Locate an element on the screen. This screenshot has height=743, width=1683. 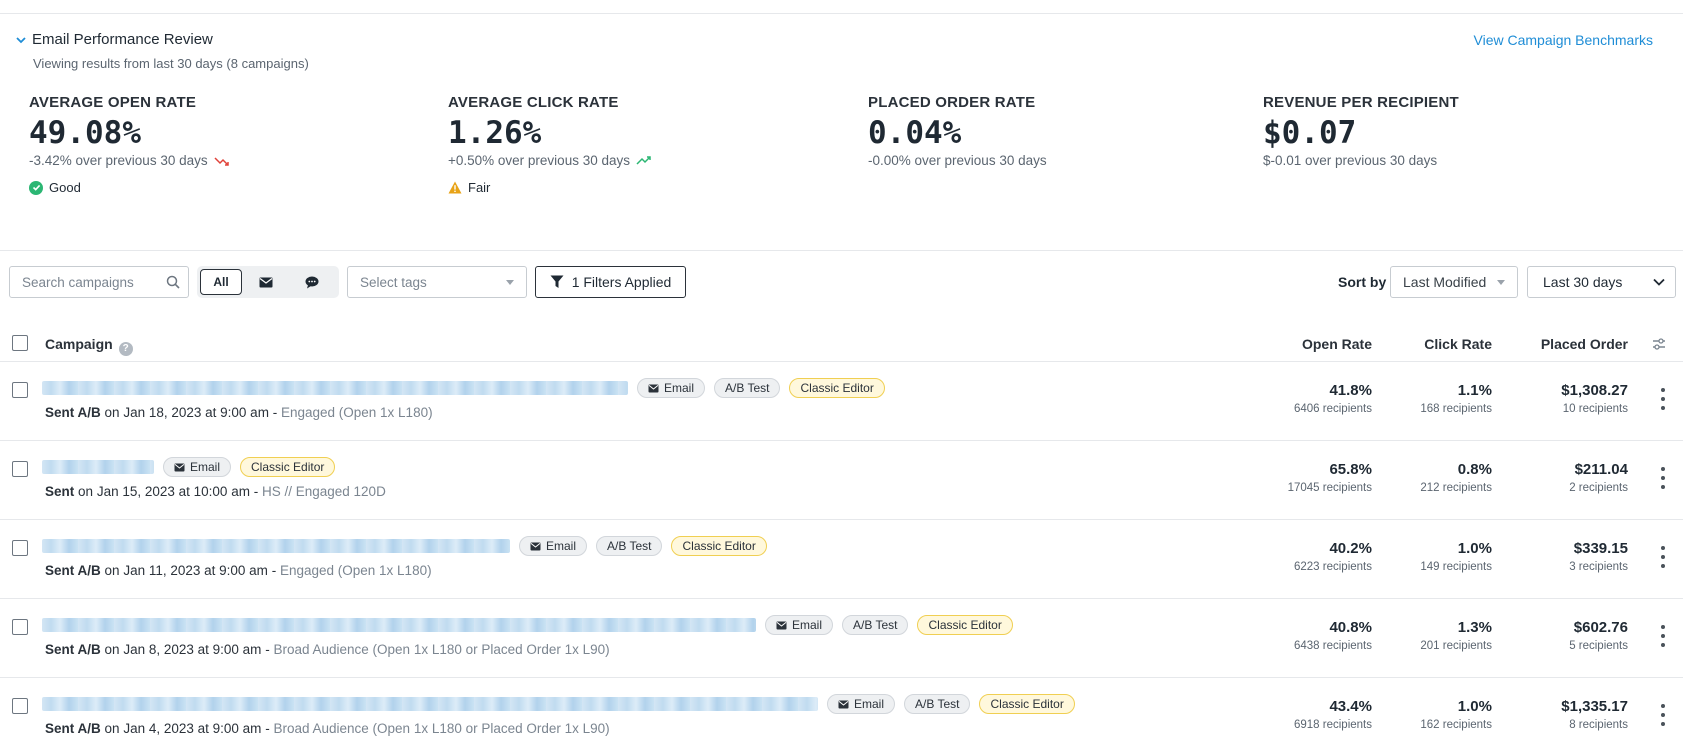
click-rate-cell: 0.8% 212 recipients is located at coordinates (1456, 477).